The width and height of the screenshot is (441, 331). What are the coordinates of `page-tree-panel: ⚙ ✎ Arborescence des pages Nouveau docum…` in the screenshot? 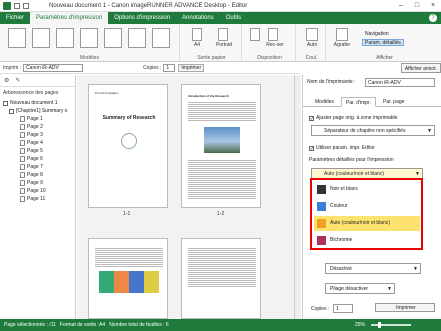 It's located at (38, 197).